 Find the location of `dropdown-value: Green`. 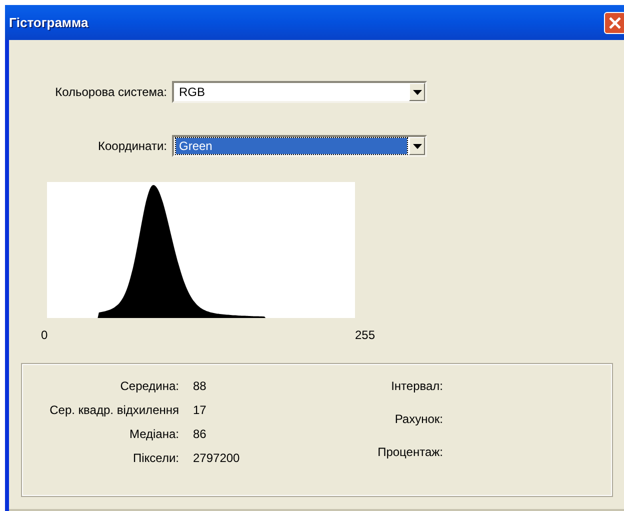

dropdown-value: Green is located at coordinates (291, 146).